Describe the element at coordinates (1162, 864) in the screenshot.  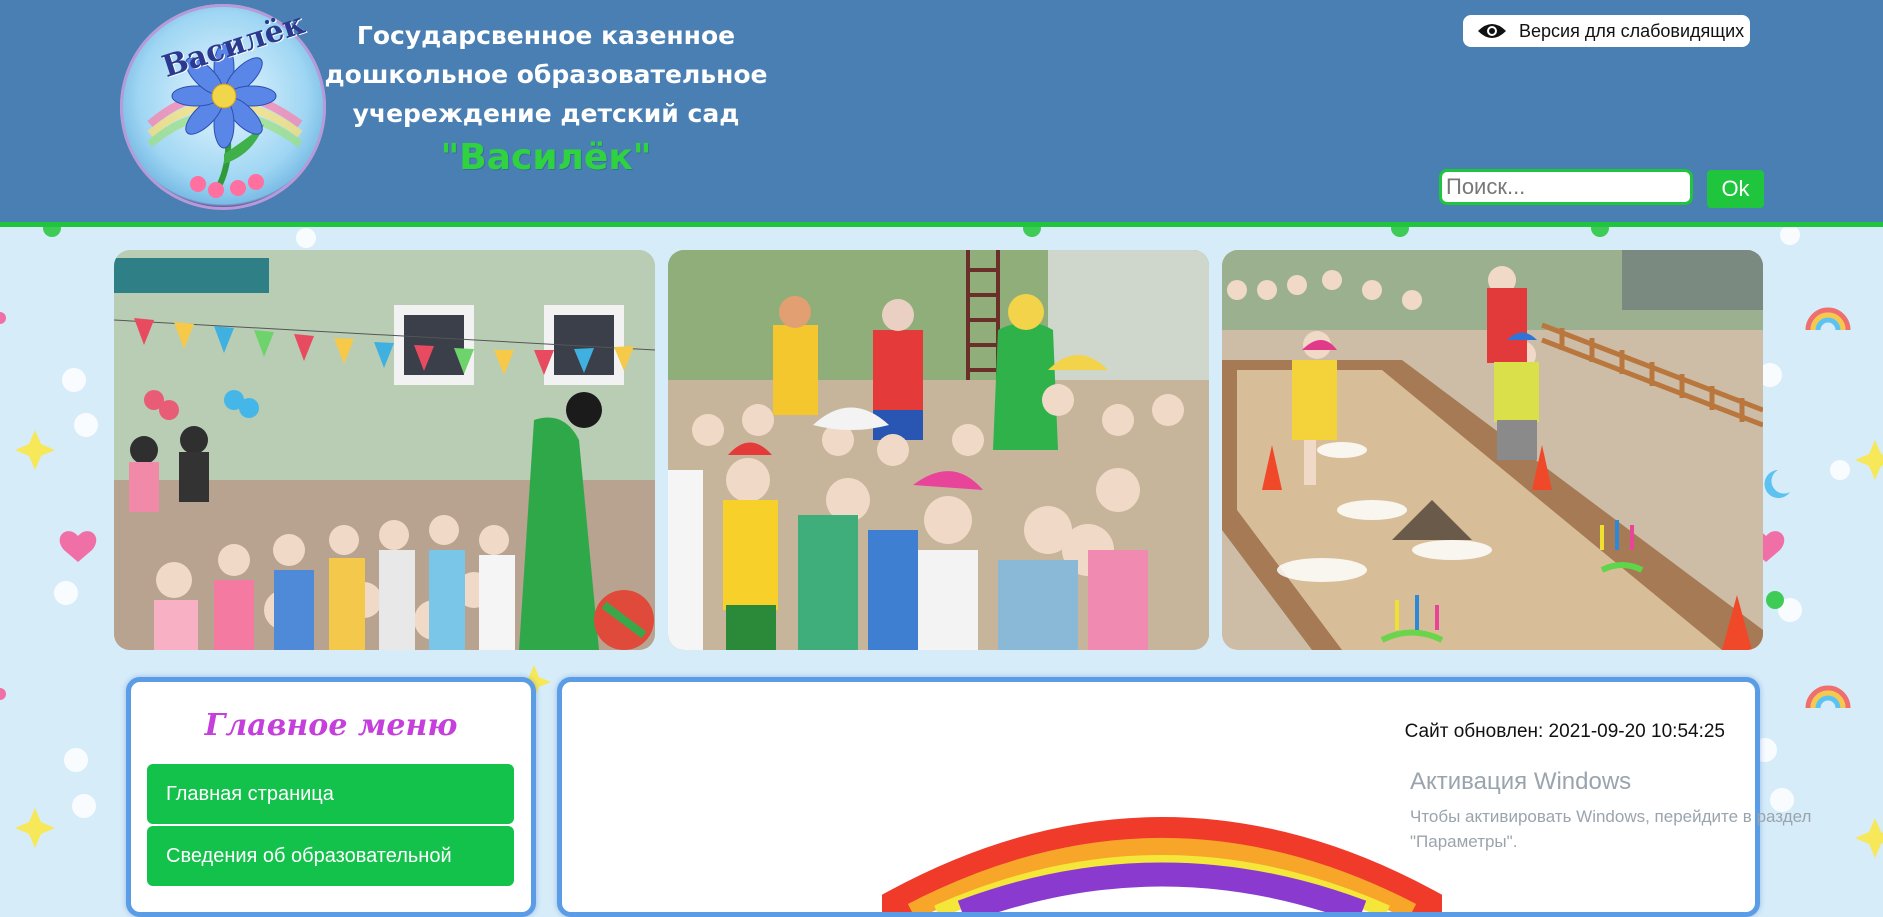
I see `welcome-banner-image` at that location.